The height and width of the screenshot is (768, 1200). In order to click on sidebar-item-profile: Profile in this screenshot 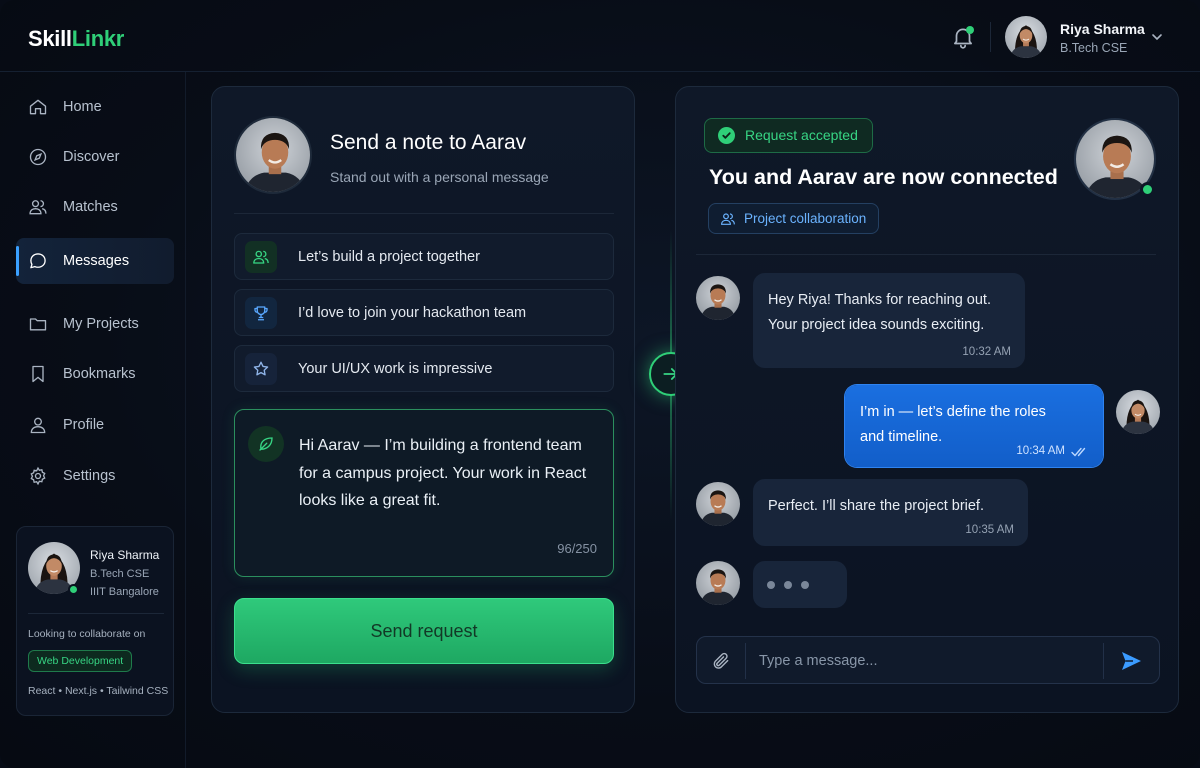, I will do `click(95, 425)`.